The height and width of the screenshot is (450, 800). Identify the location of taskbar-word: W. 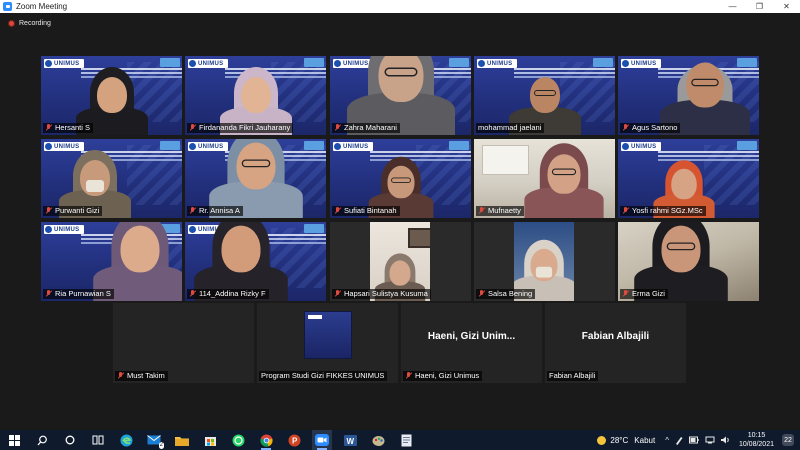
(350, 440).